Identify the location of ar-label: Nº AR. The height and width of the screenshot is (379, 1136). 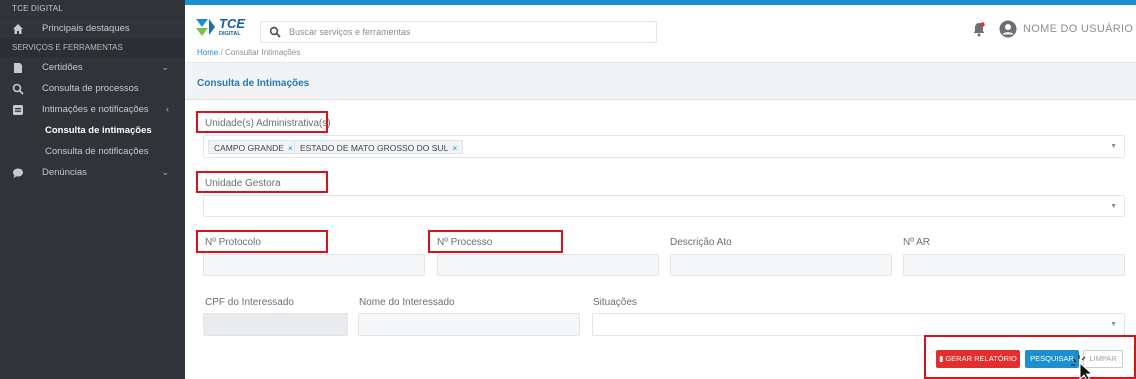
(916, 242).